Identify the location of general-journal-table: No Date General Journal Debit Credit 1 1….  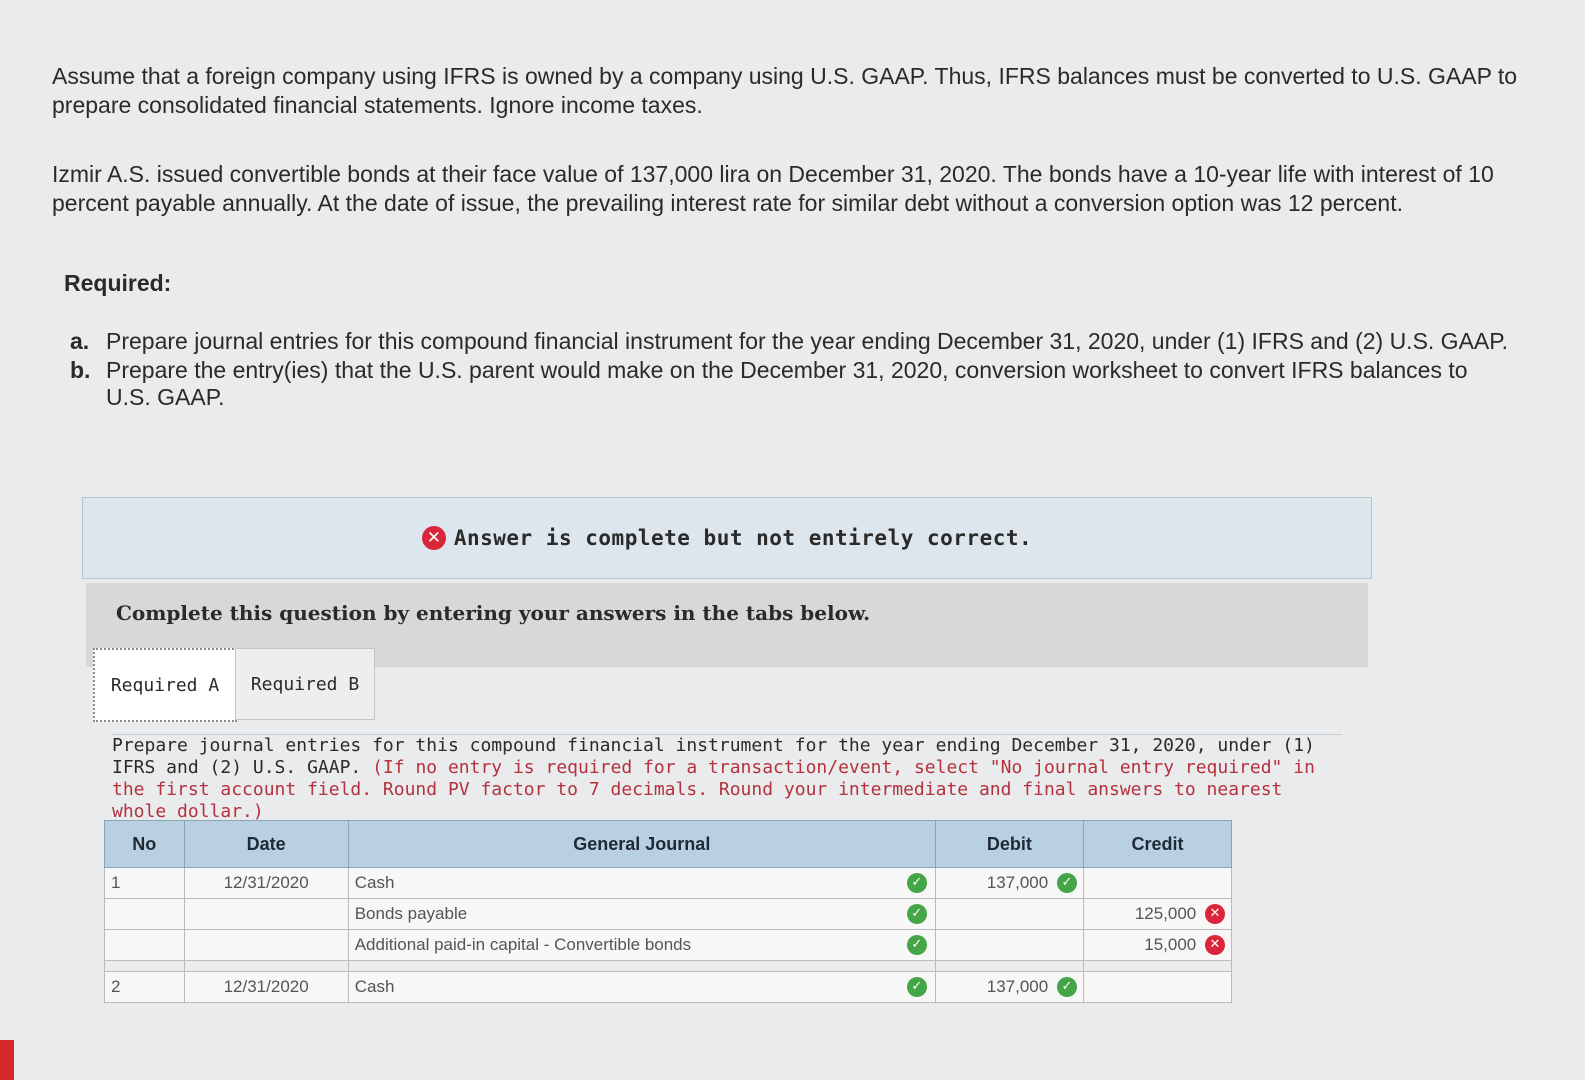
(668, 911).